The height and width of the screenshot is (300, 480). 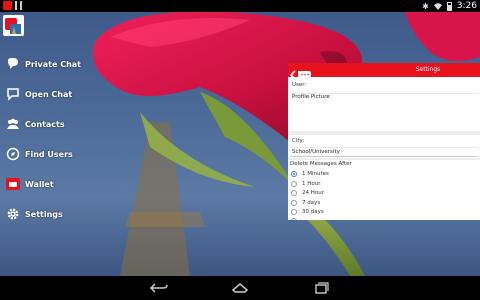 What do you see at coordinates (13, 214) in the screenshot?
I see `gear-icon` at bounding box center [13, 214].